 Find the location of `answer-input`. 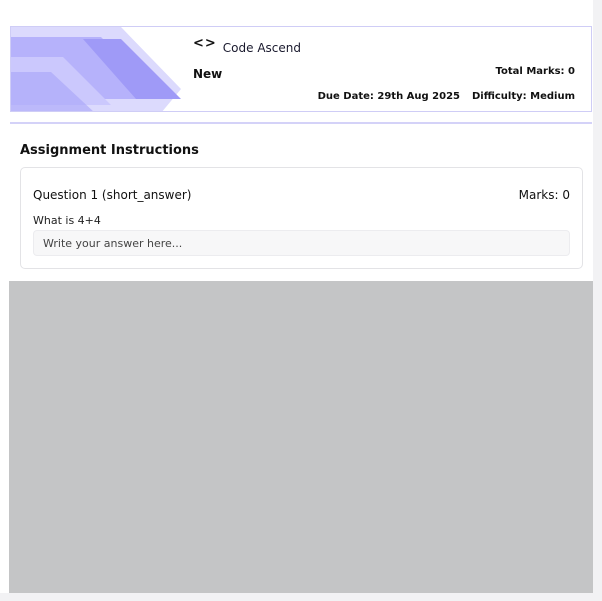

answer-input is located at coordinates (301, 243).